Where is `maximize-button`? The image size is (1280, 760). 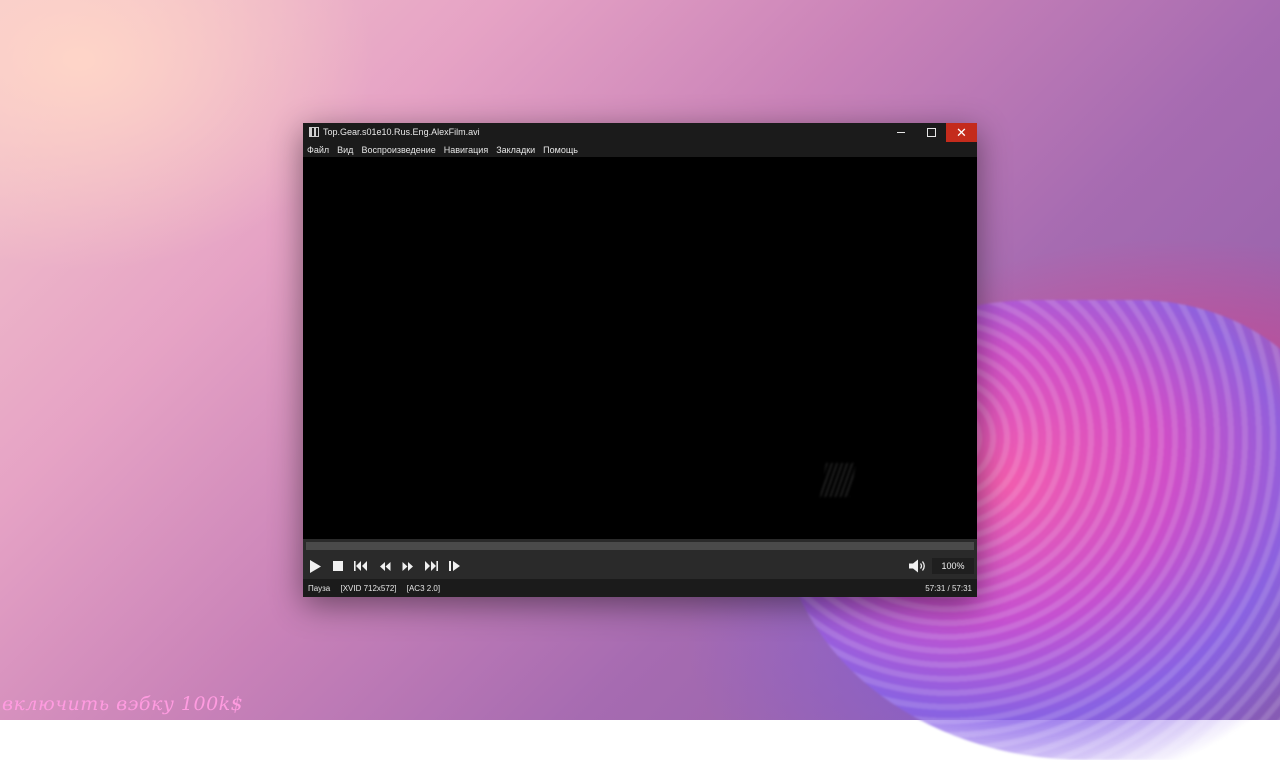 maximize-button is located at coordinates (931, 132).